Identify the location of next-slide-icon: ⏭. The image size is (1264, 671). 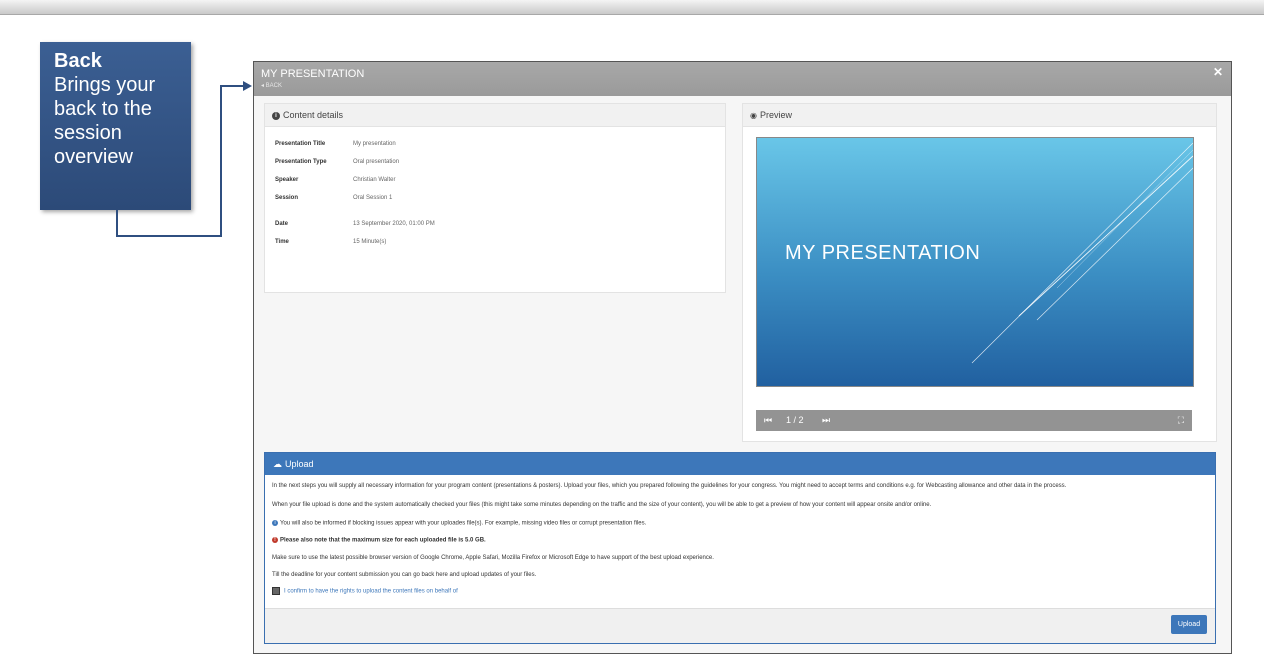
(826, 420).